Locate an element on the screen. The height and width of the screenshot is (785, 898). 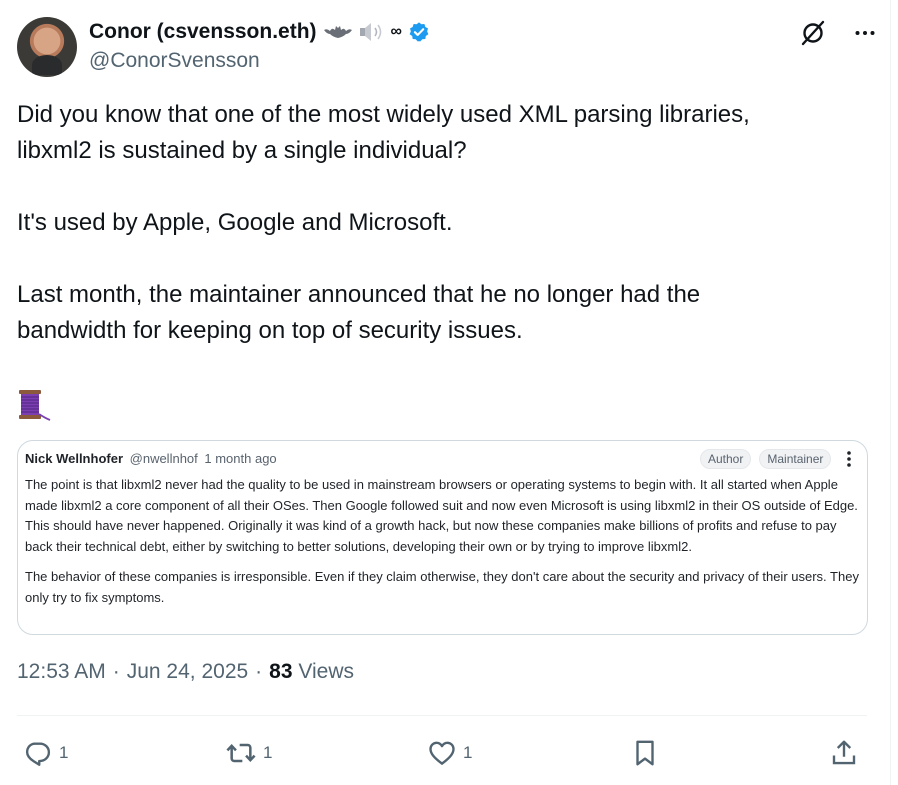
reply-icon is located at coordinates (38, 754).